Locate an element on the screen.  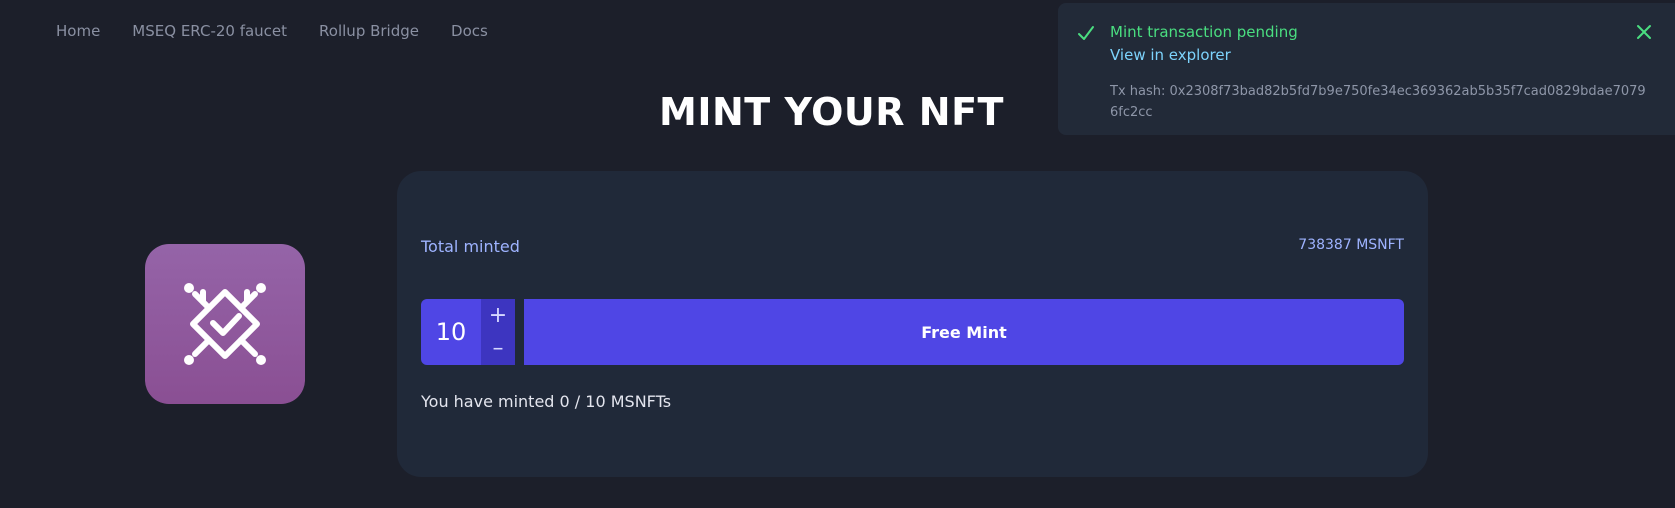
close-icon is located at coordinates (1644, 32).